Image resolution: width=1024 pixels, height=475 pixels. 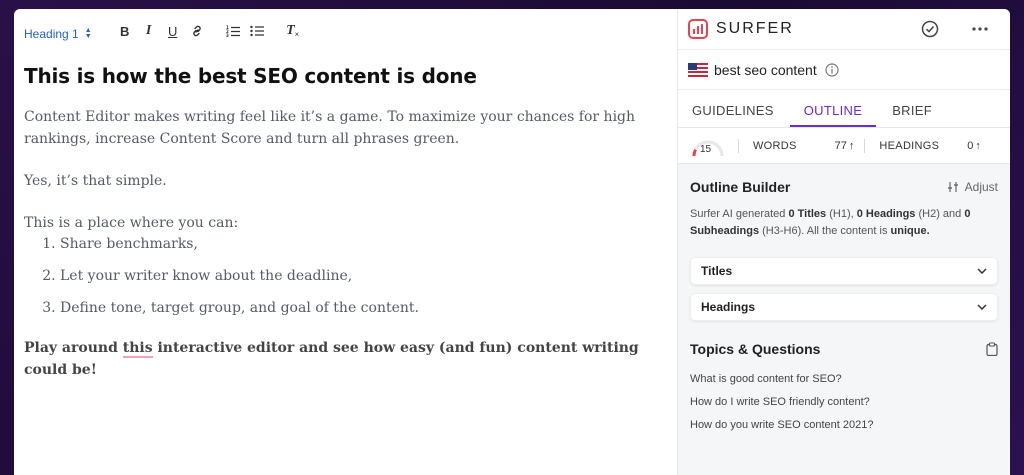 I want to click on list-item: Share benchmarks,, so click(x=363, y=244).